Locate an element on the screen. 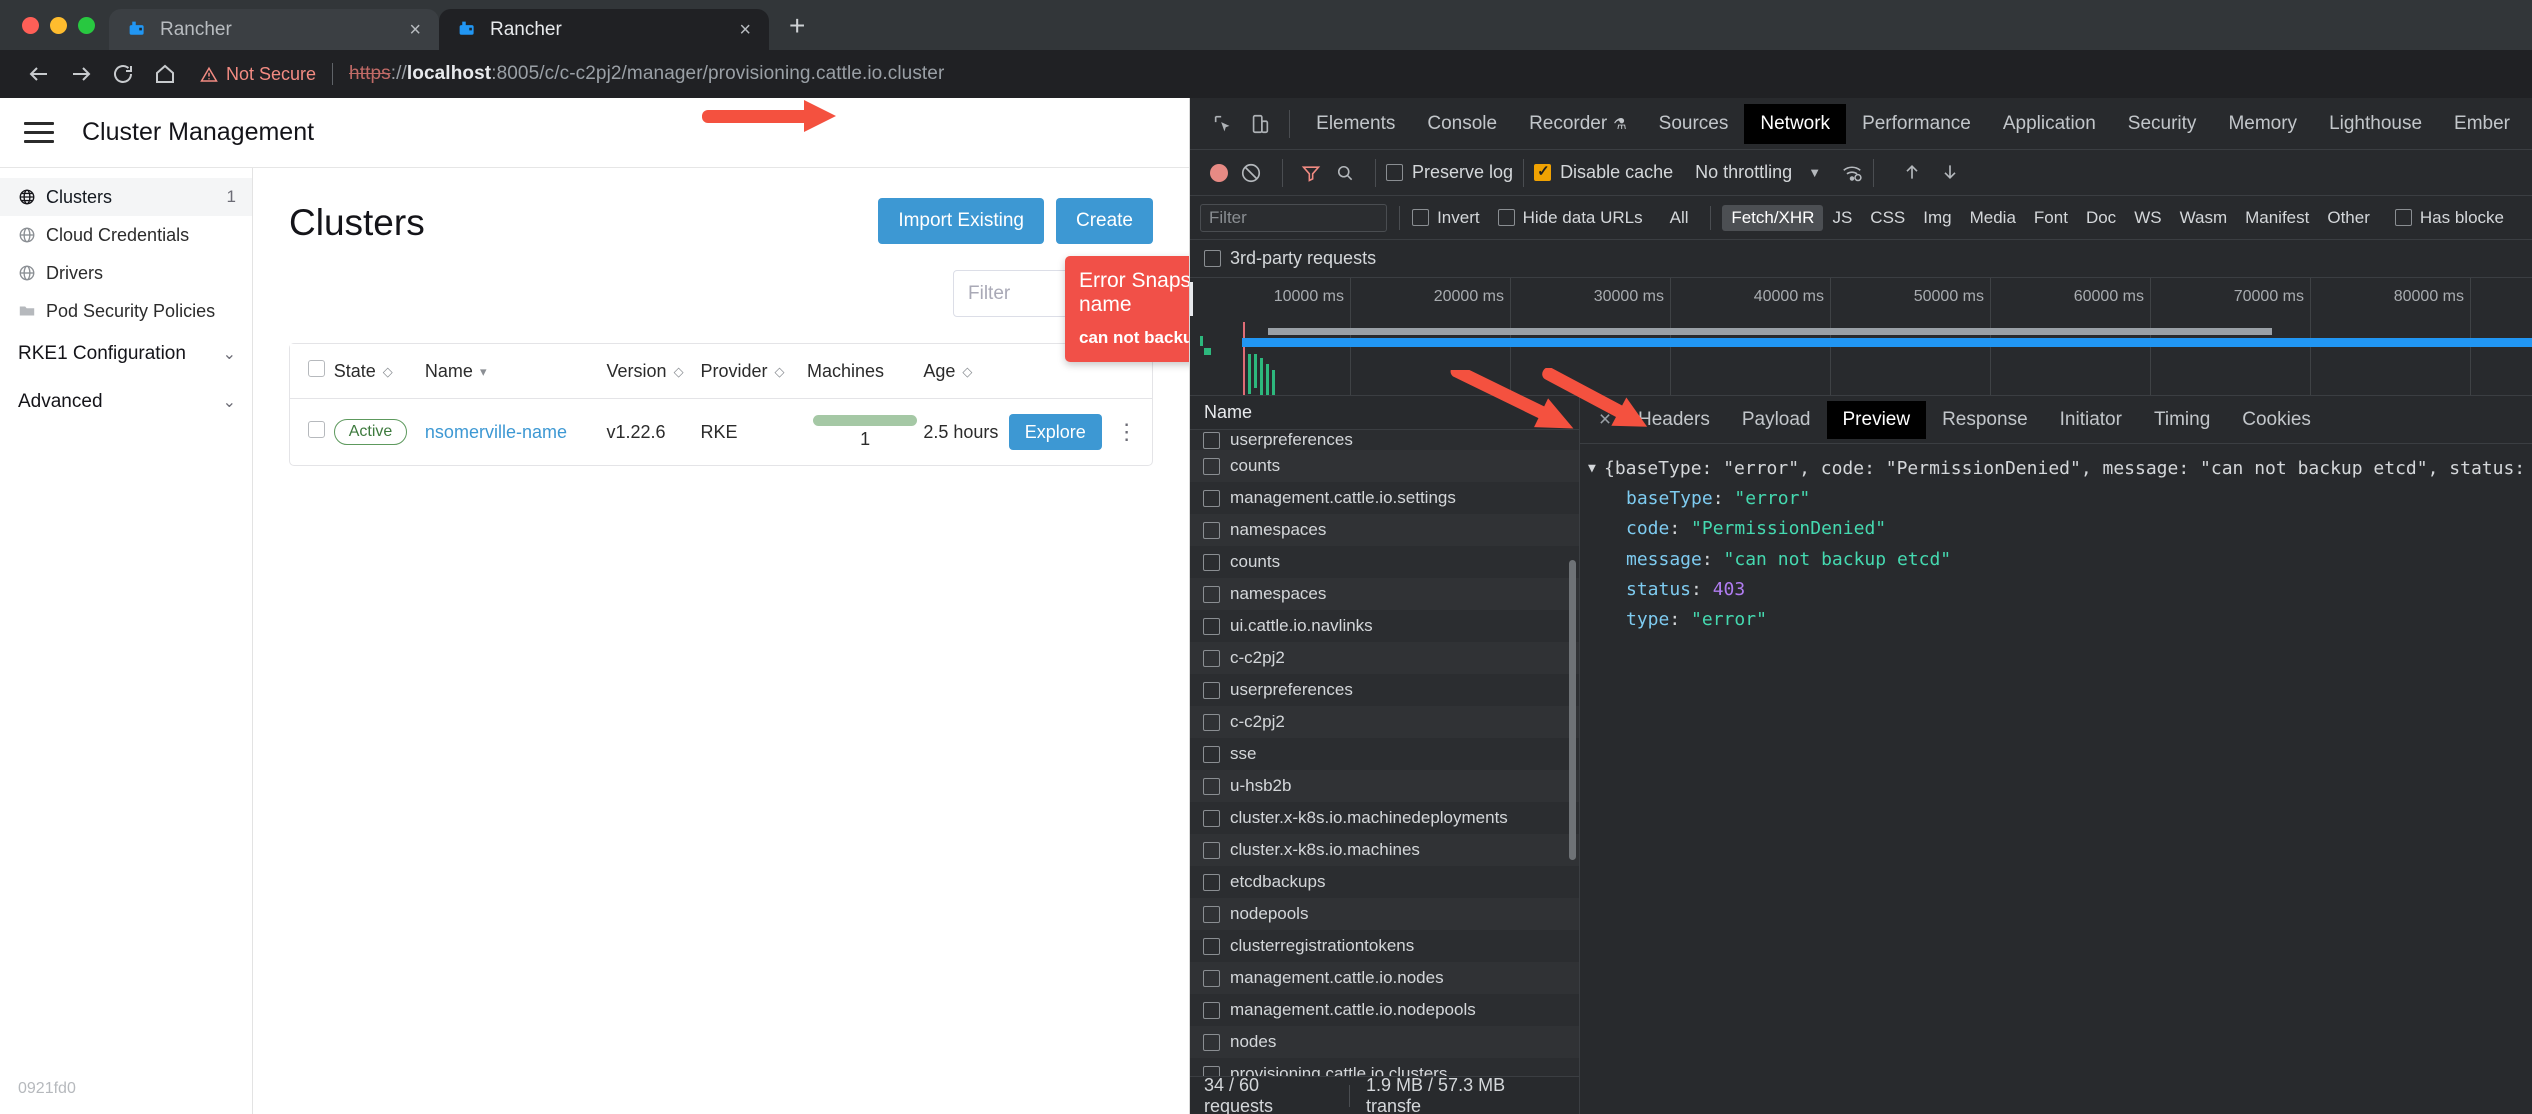 This screenshot has height=1114, width=2532. filter-type-wasm: Wasm is located at coordinates (2204, 218).